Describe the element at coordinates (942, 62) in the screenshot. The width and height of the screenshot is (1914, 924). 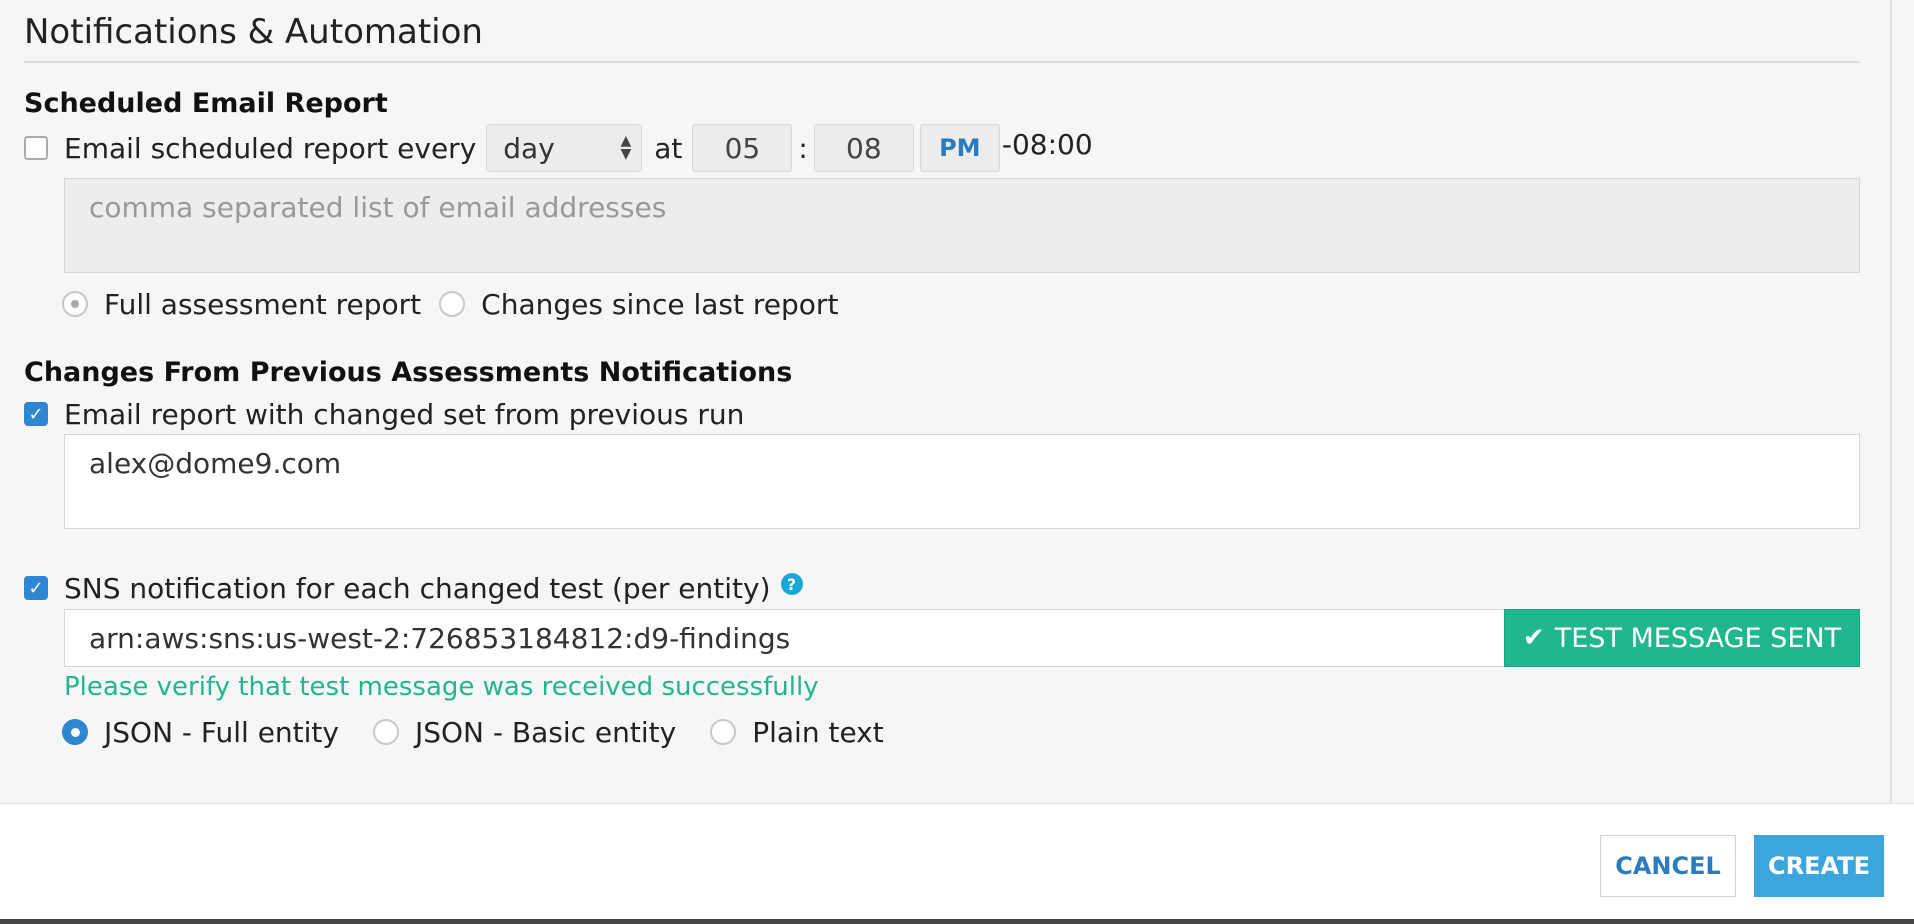
I see `title-divider` at that location.